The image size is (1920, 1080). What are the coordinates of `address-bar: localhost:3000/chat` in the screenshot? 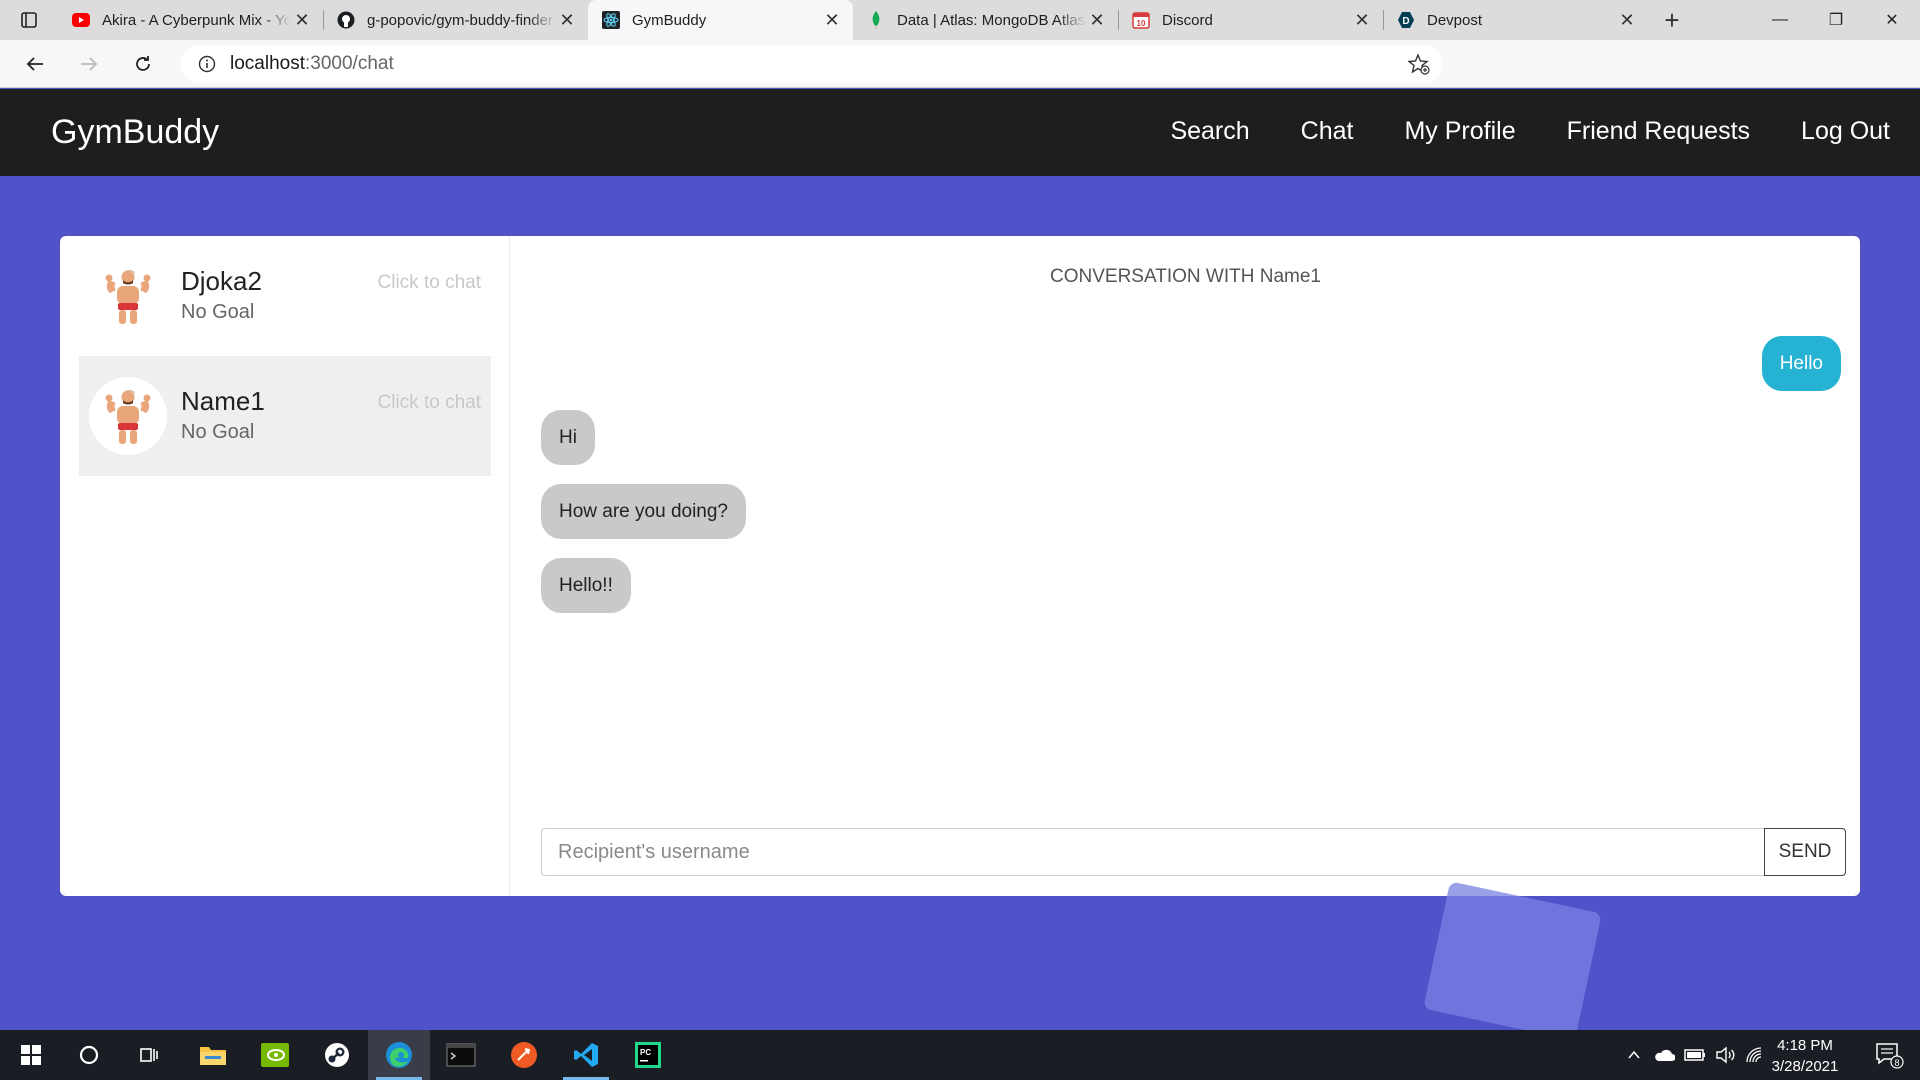 It's located at (811, 64).